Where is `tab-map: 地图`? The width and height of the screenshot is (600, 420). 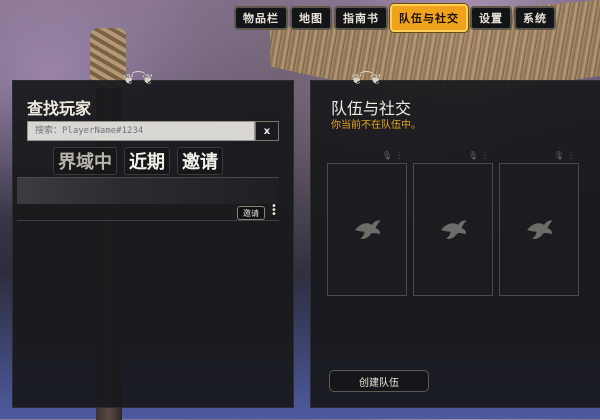
tab-map: 地图 is located at coordinates (311, 18).